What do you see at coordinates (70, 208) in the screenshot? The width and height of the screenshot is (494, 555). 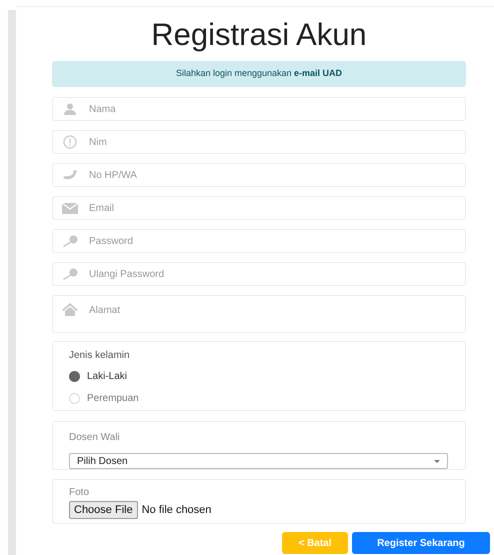 I see `envelope-icon` at bounding box center [70, 208].